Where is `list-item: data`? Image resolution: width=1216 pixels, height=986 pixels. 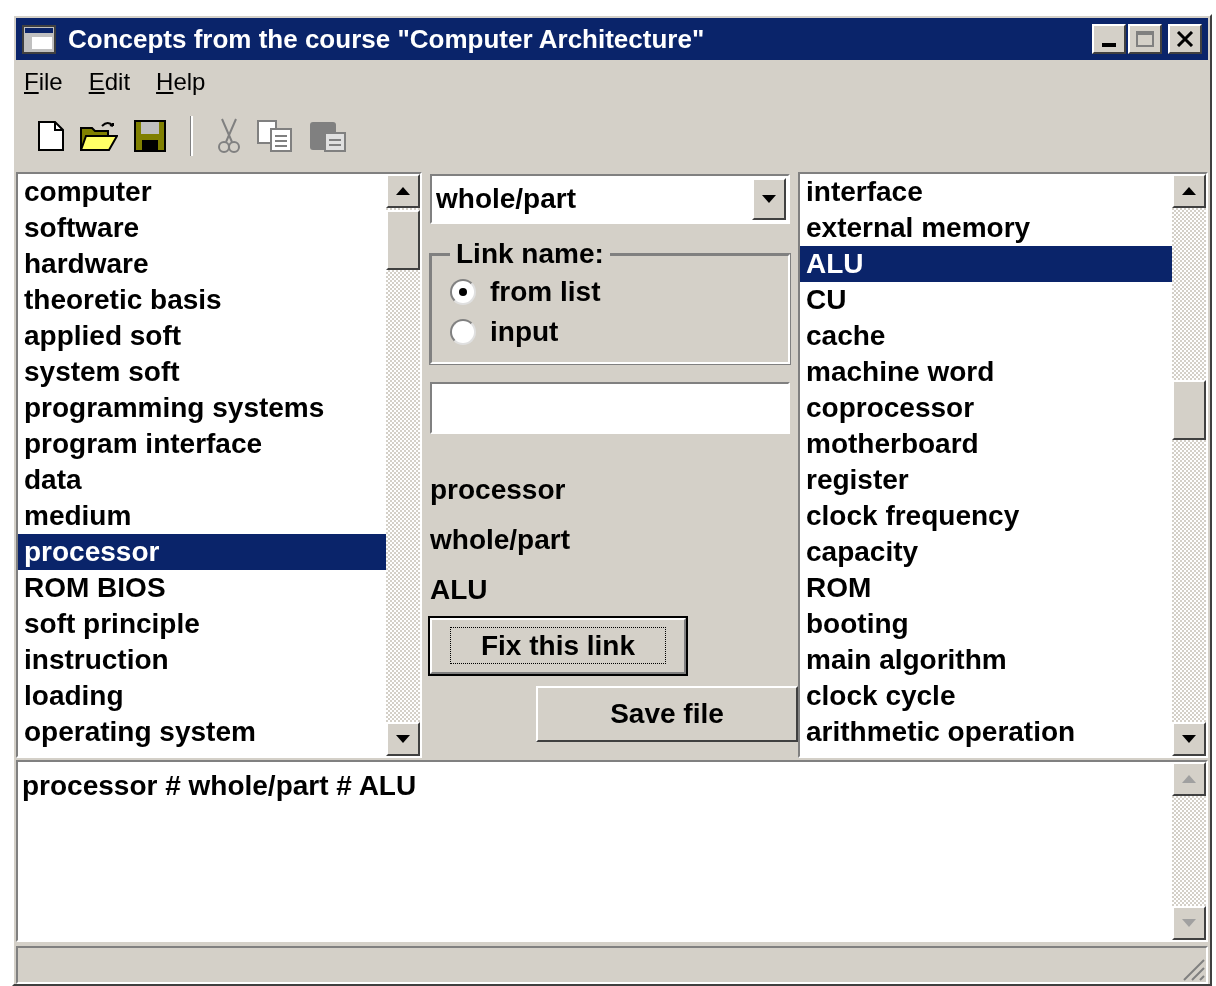
list-item: data is located at coordinates (202, 480).